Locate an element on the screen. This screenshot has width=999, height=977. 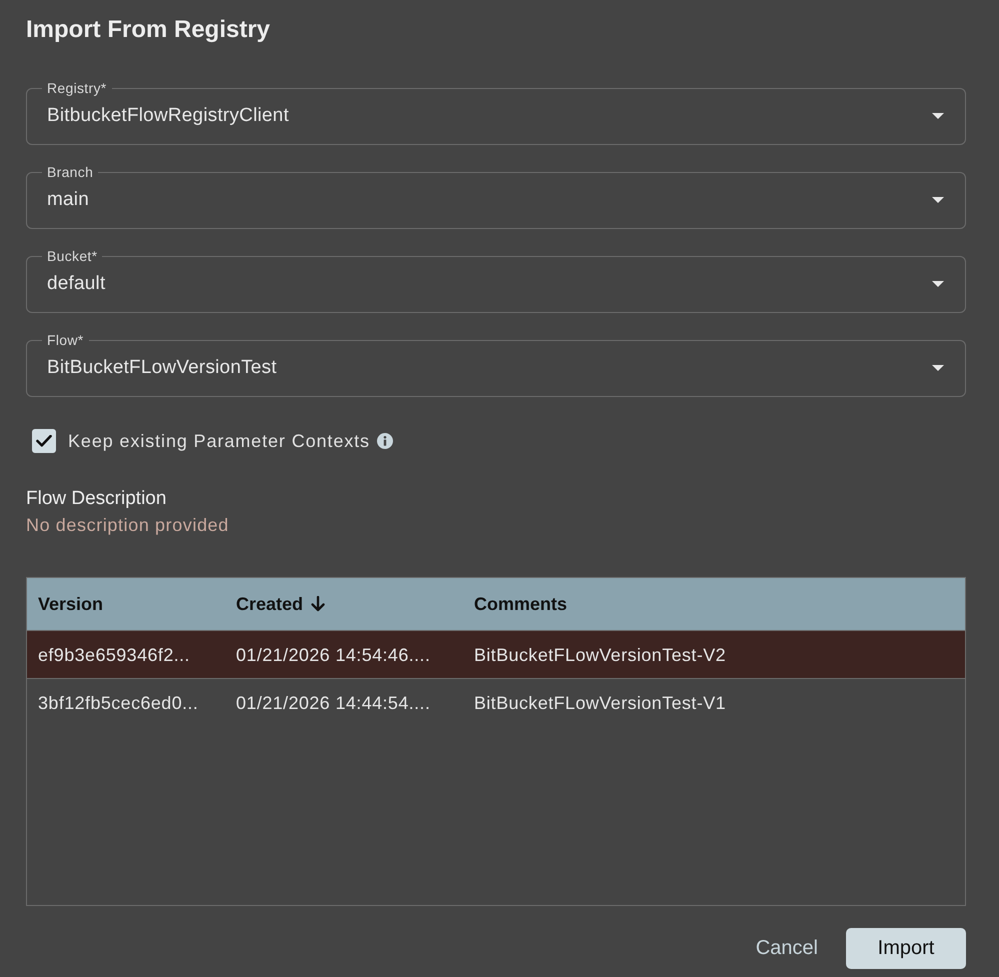
column-header: Version is located at coordinates (126, 604).